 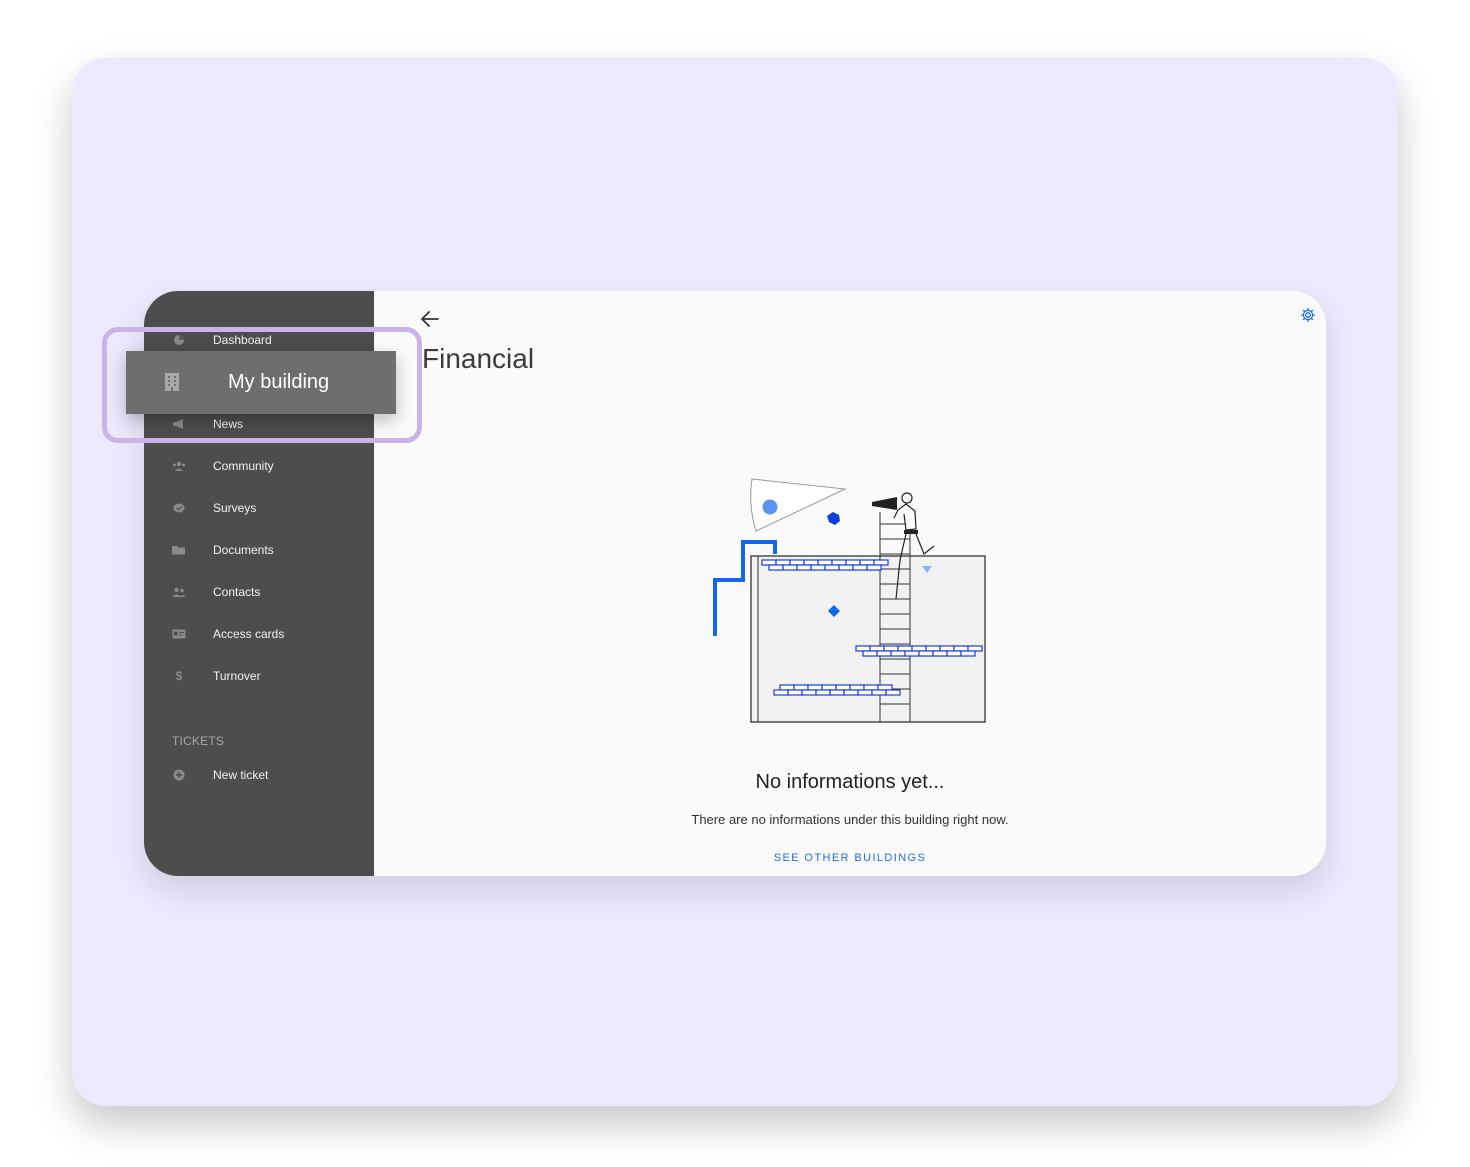 I want to click on sidebar-item-label: Contacts, so click(x=237, y=592).